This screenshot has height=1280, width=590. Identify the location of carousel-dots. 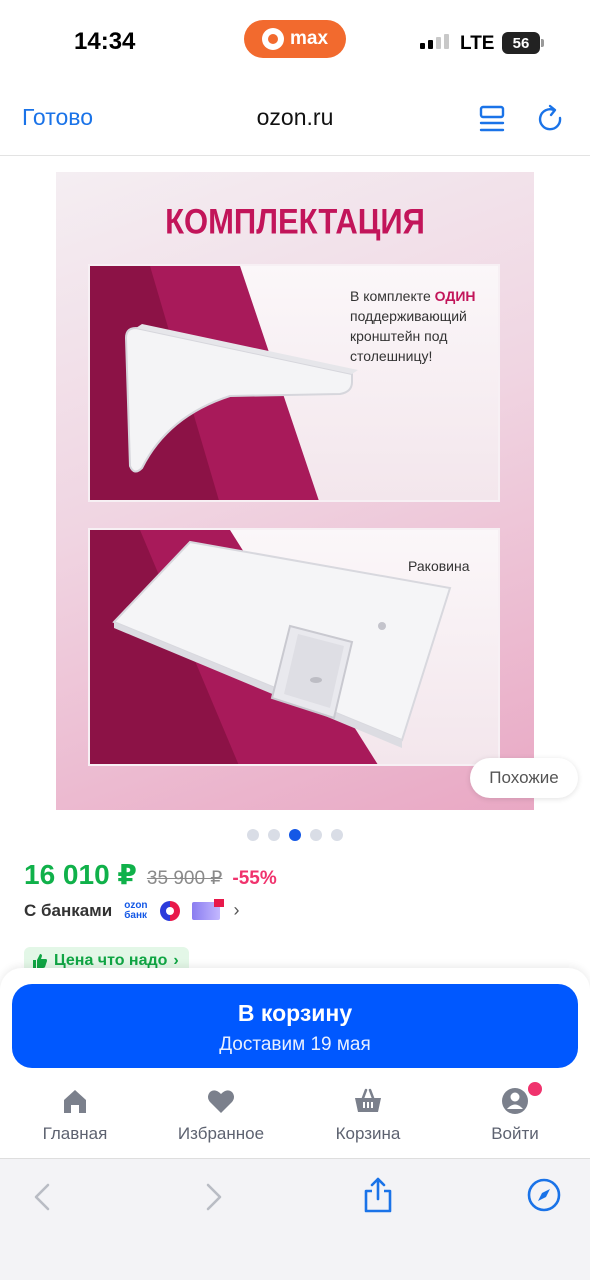
(295, 835).